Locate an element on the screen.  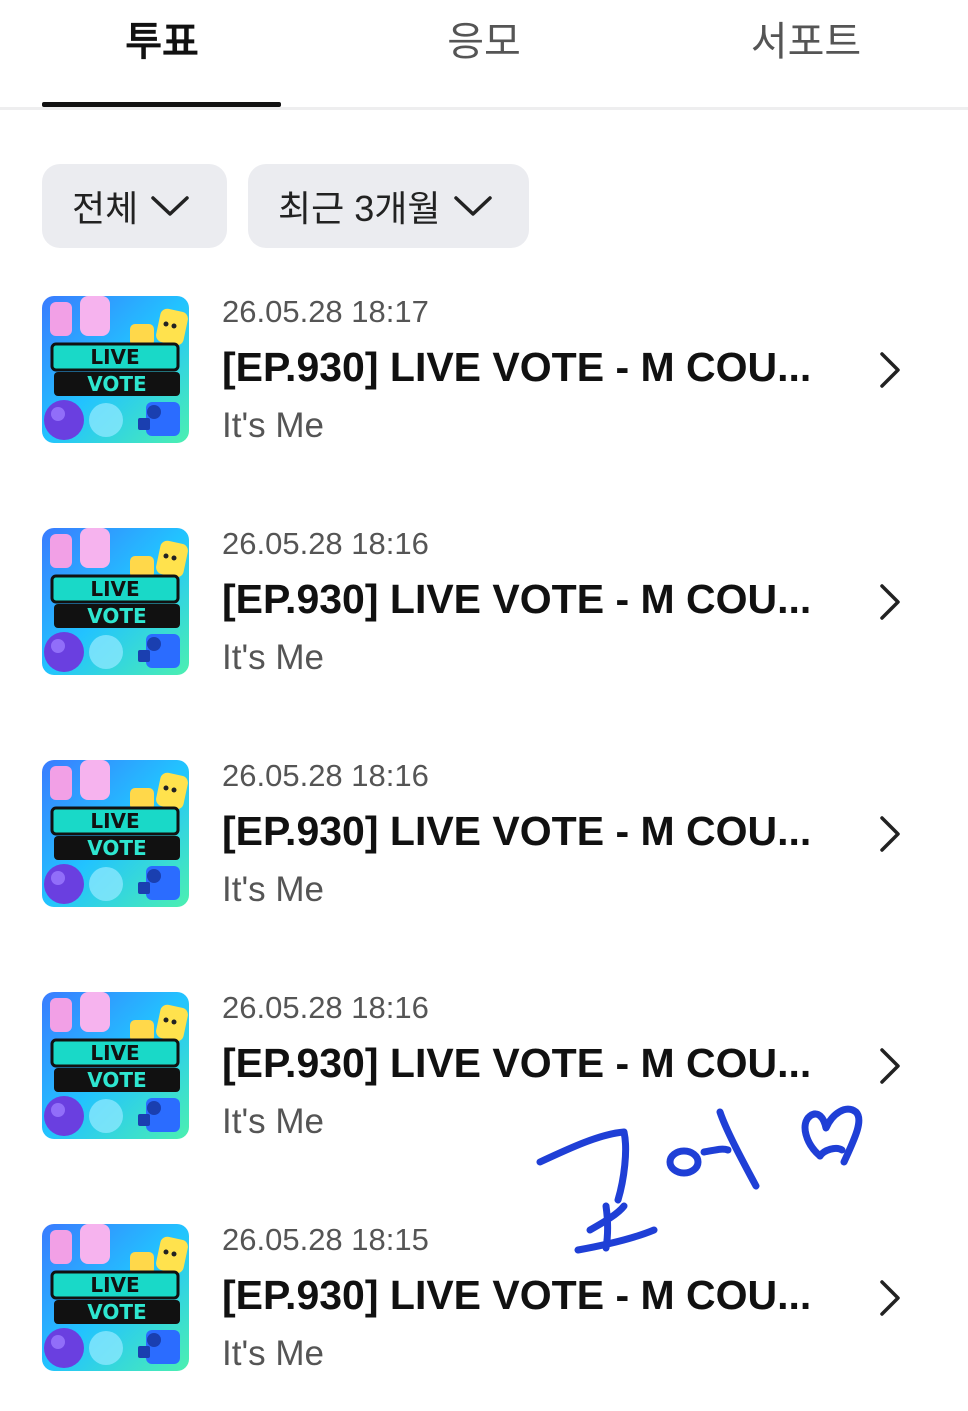
period-filter-label: 최근 3개월 is located at coordinates (359, 208).